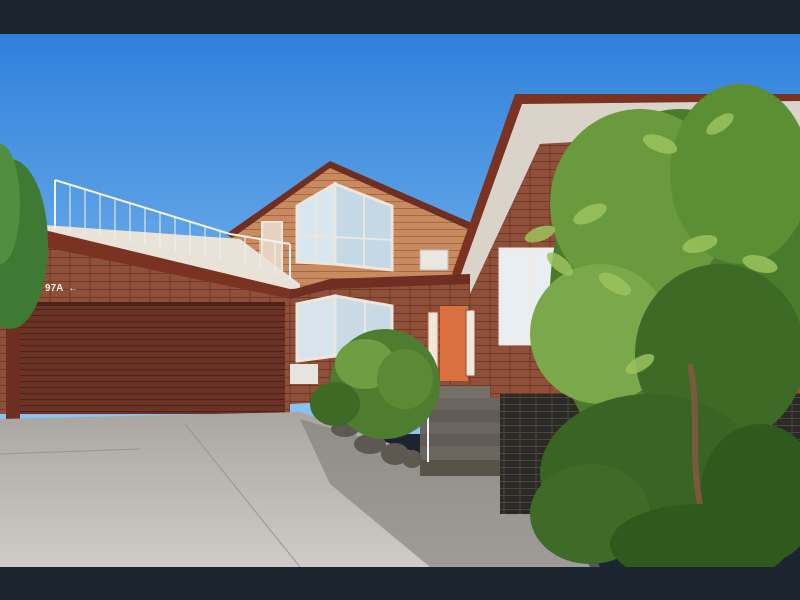  What do you see at coordinates (54, 288) in the screenshot?
I see `house-number-sign: 97A` at bounding box center [54, 288].